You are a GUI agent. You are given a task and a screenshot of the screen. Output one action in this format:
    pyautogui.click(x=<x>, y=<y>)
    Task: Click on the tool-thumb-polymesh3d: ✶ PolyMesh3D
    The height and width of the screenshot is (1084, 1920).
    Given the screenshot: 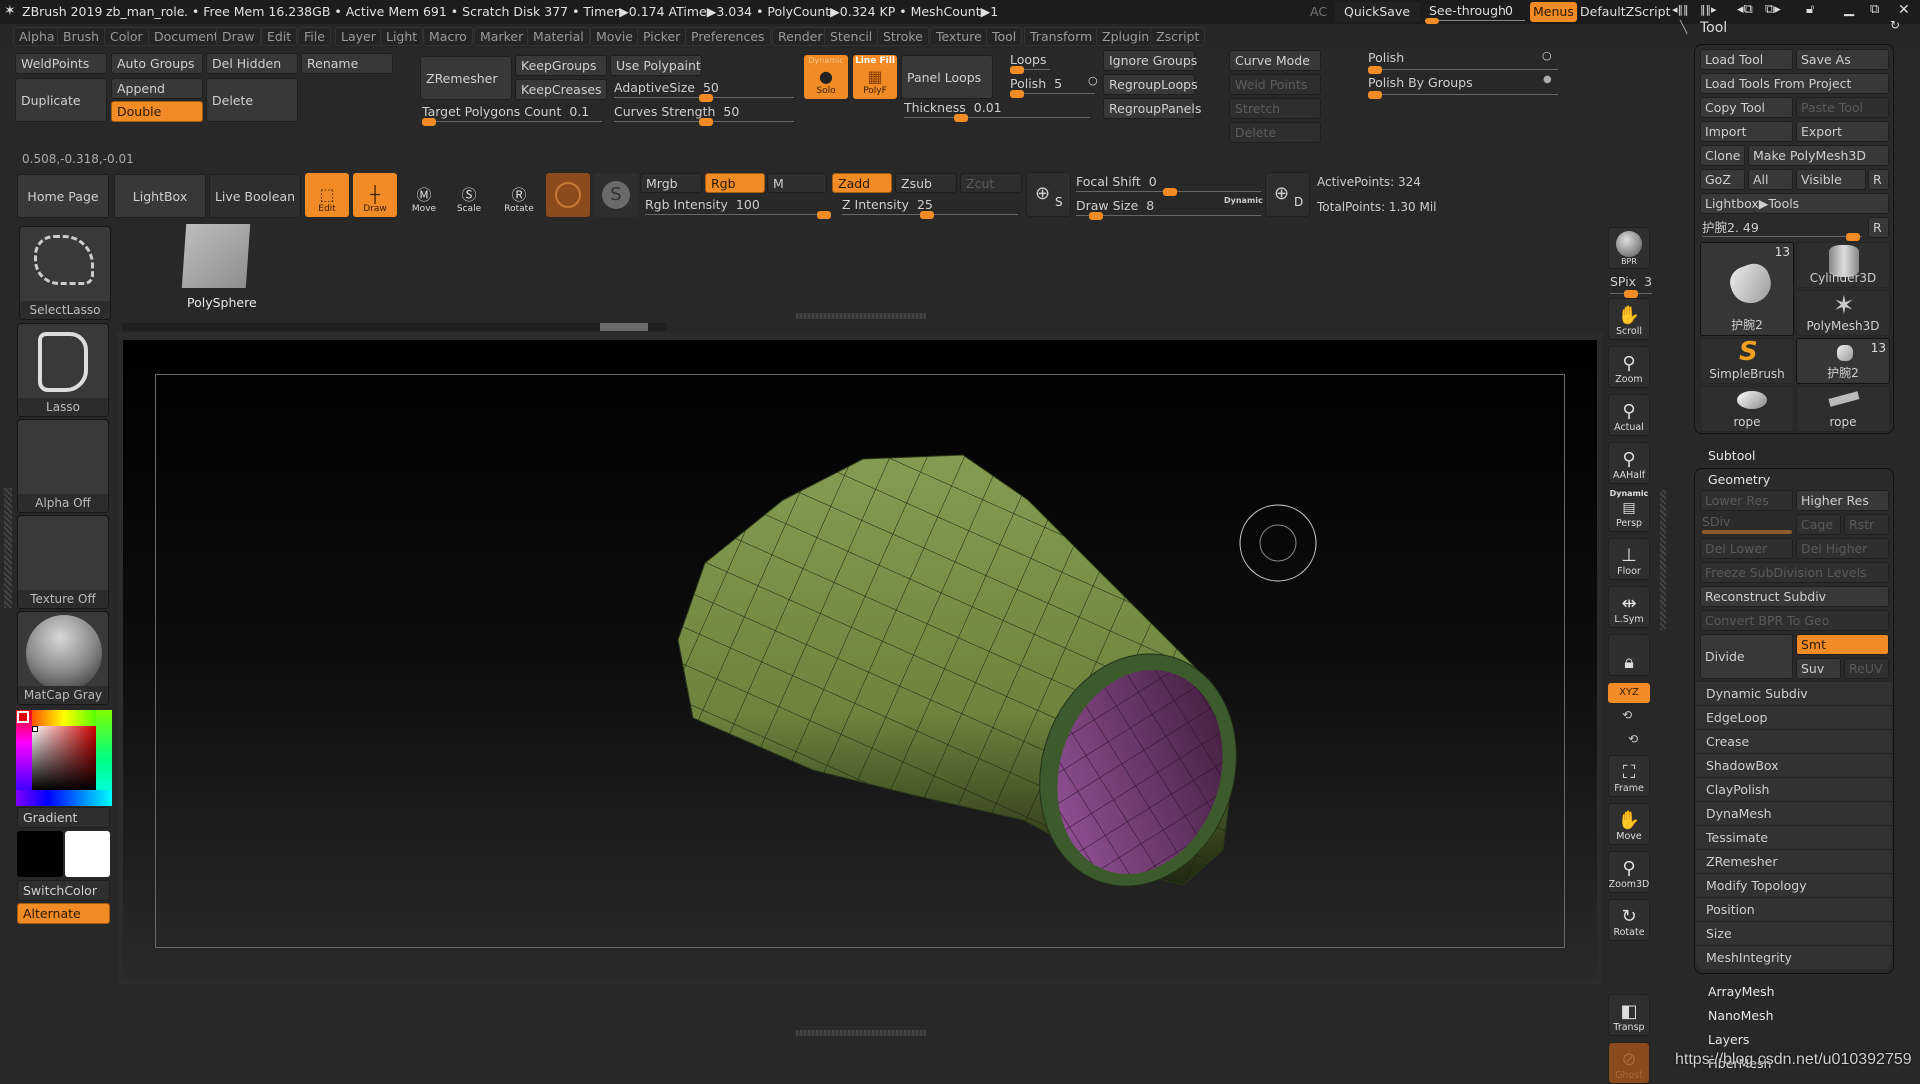 What is the action you would take?
    pyautogui.click(x=1843, y=313)
    